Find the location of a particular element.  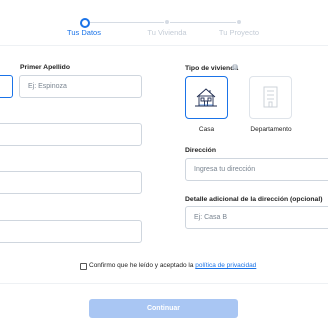

privacy-checkbox is located at coordinates (83, 266).